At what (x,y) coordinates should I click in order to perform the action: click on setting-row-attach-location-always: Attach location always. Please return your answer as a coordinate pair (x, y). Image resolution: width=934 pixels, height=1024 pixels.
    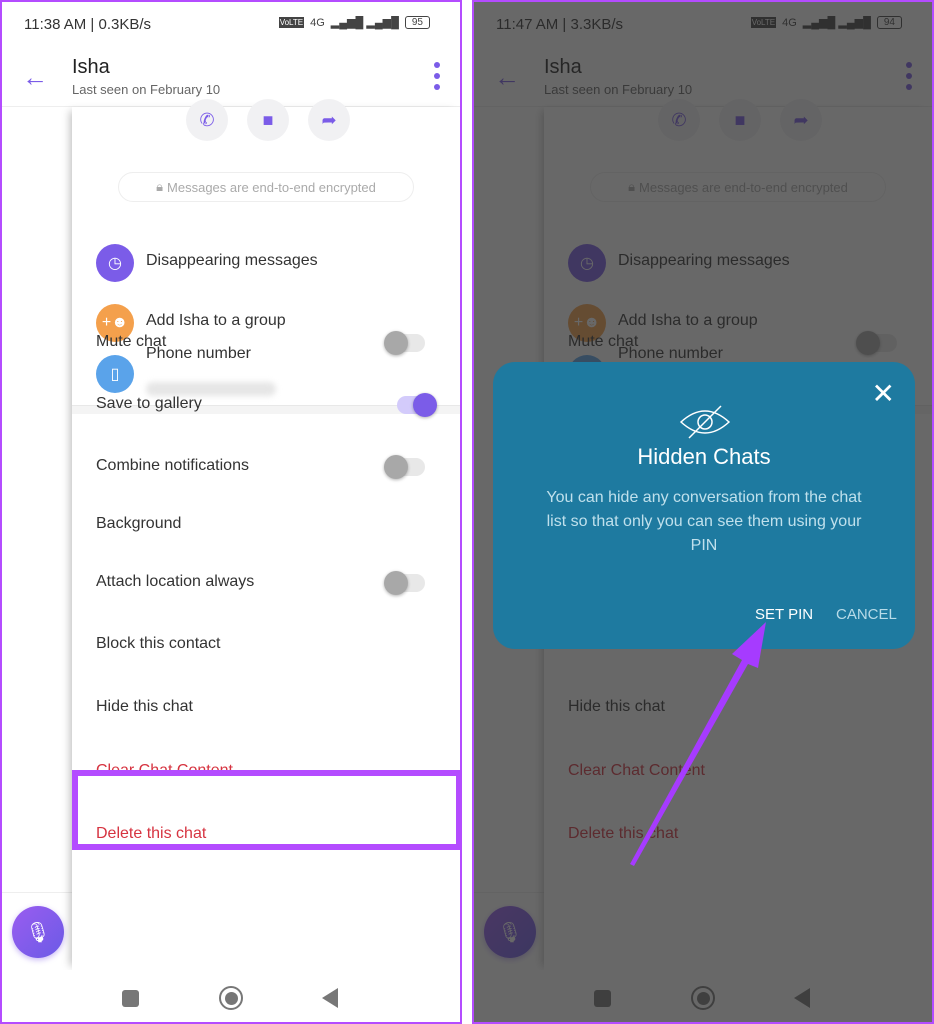
    Looking at the image, I should click on (175, 582).